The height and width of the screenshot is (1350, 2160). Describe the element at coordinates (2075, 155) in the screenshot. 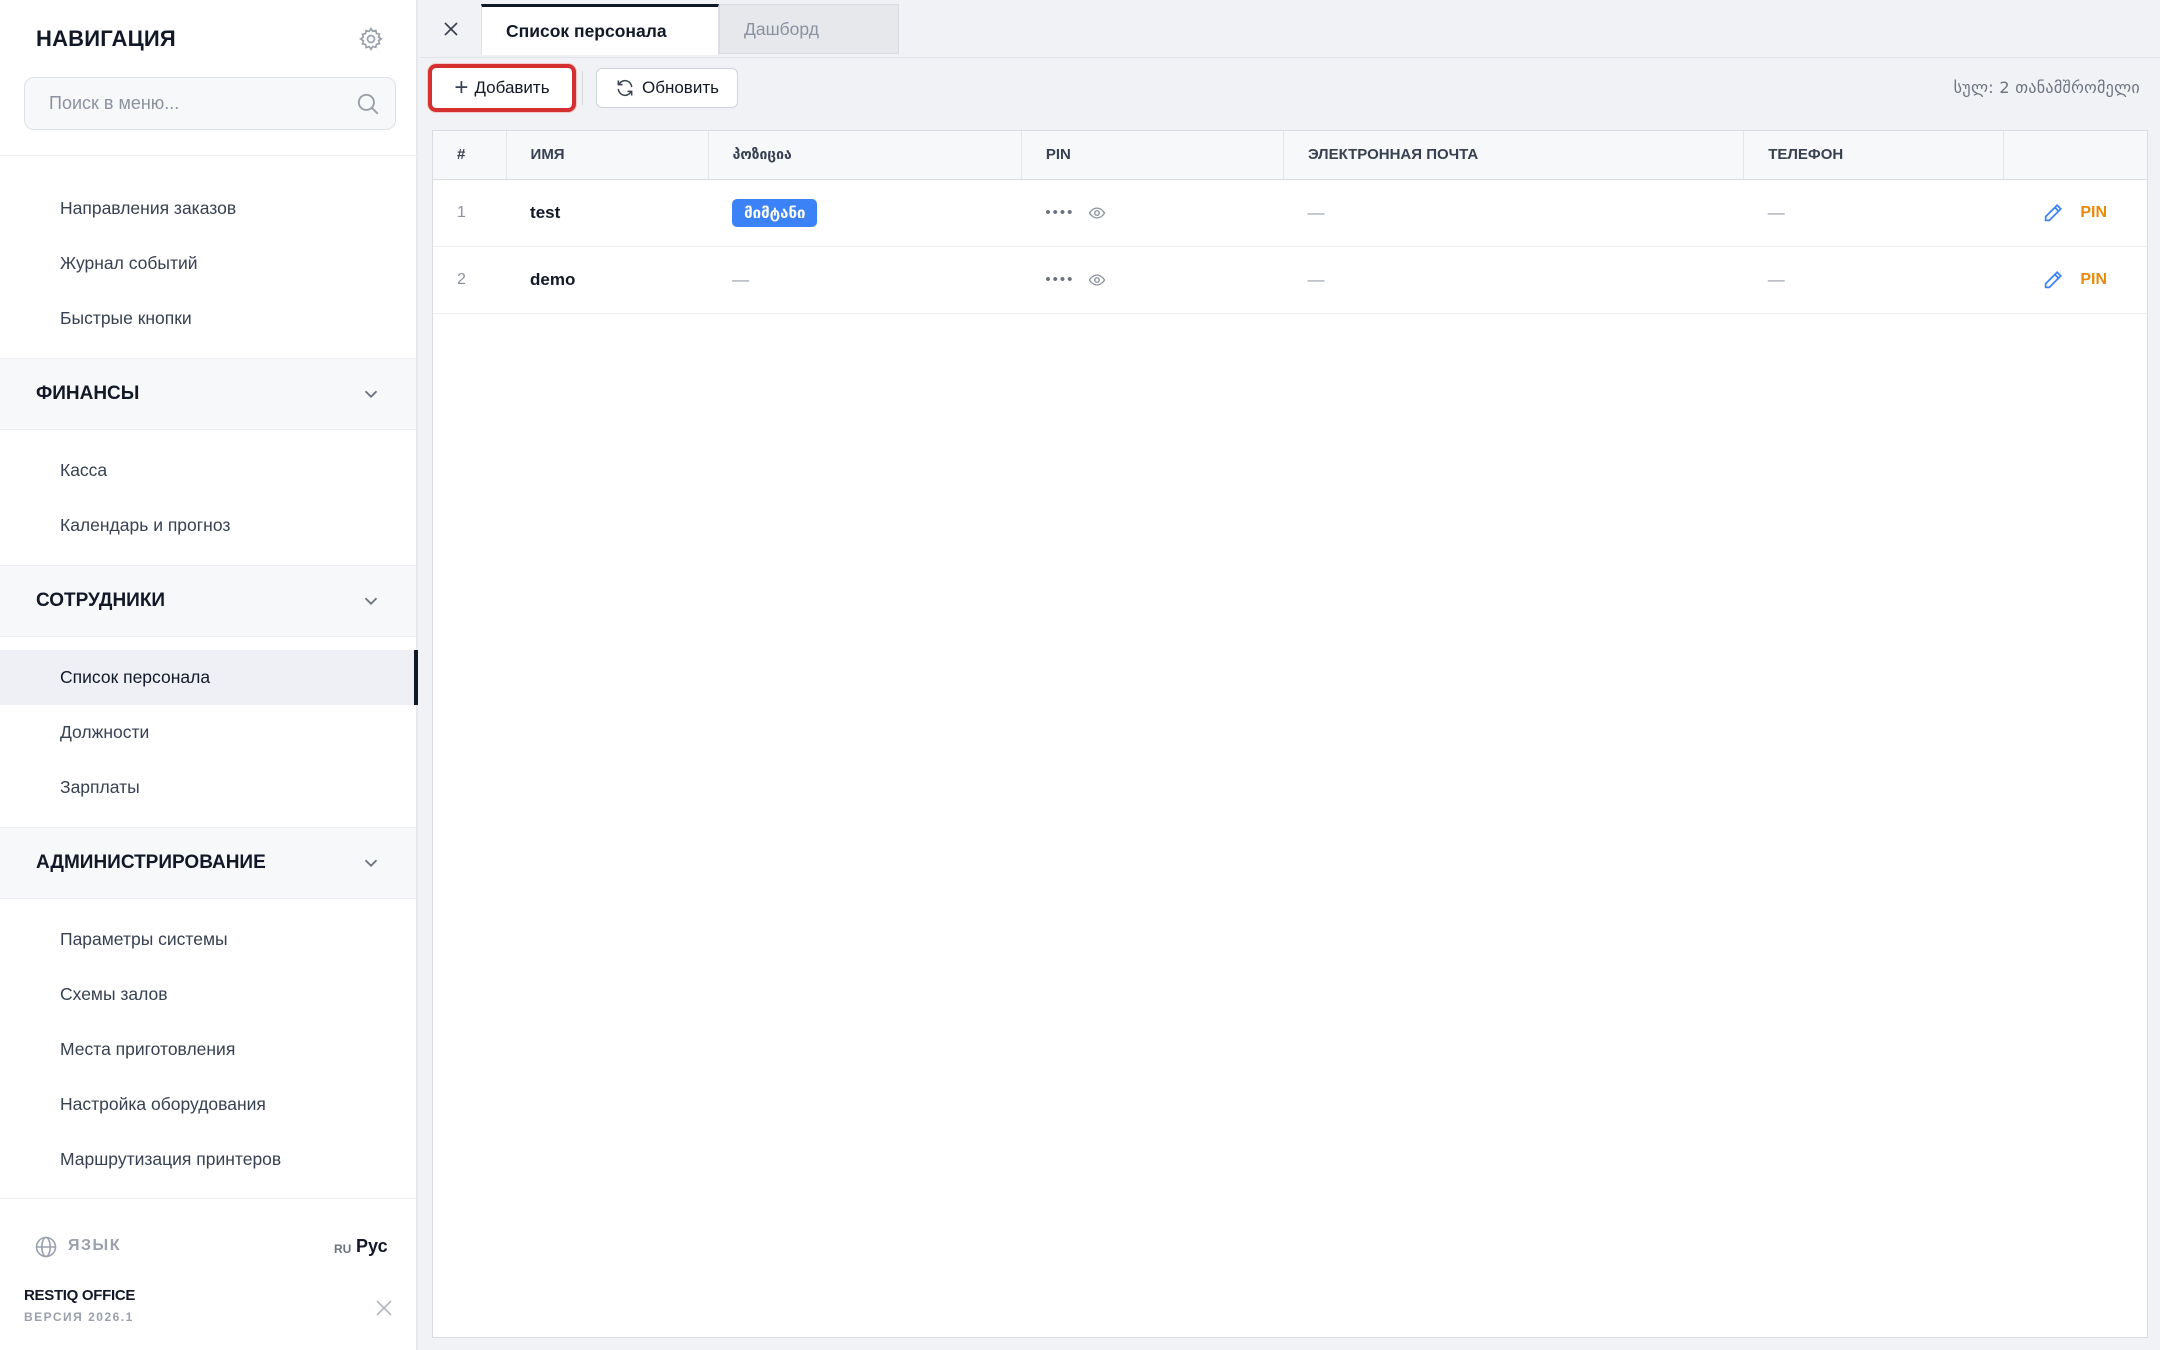

I see `column-header-actions` at that location.